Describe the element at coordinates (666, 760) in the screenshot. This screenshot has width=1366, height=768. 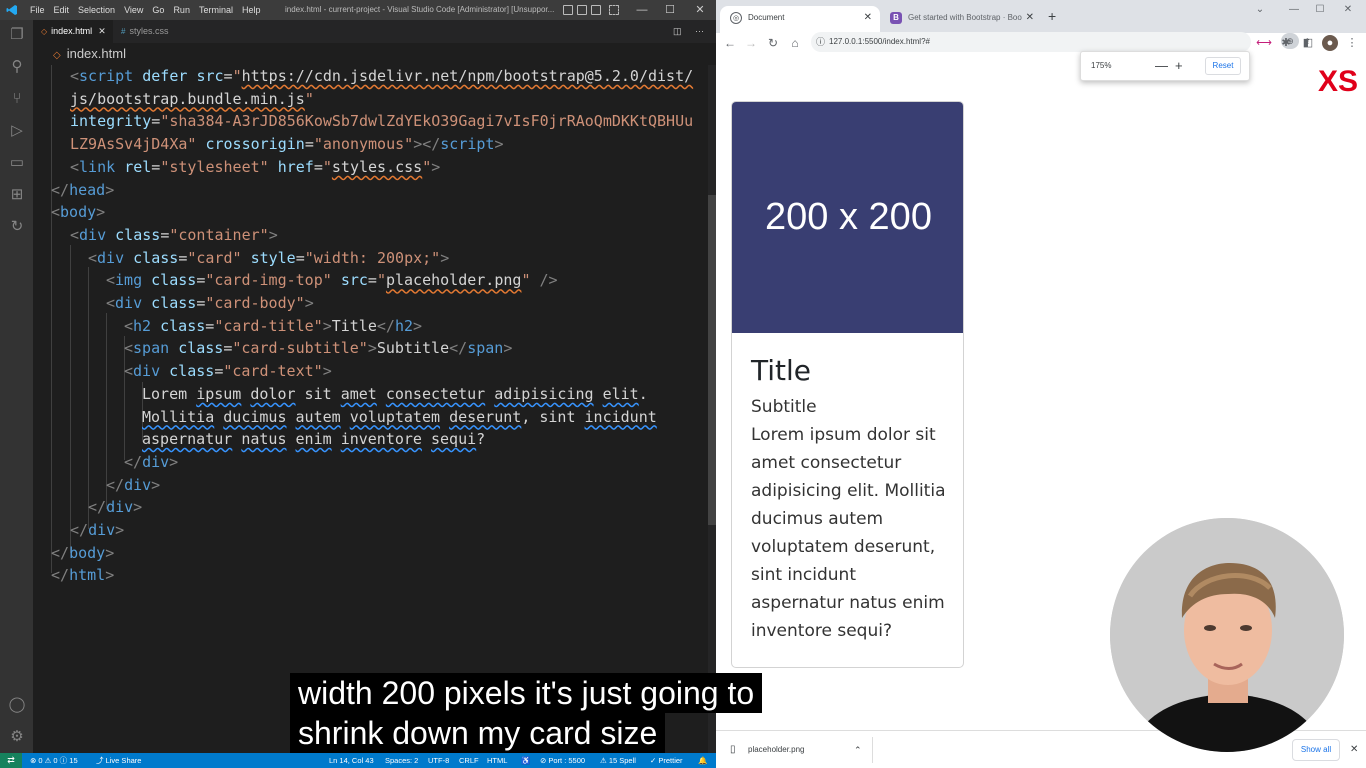
I see `prettier: ✓ Prettier` at that location.